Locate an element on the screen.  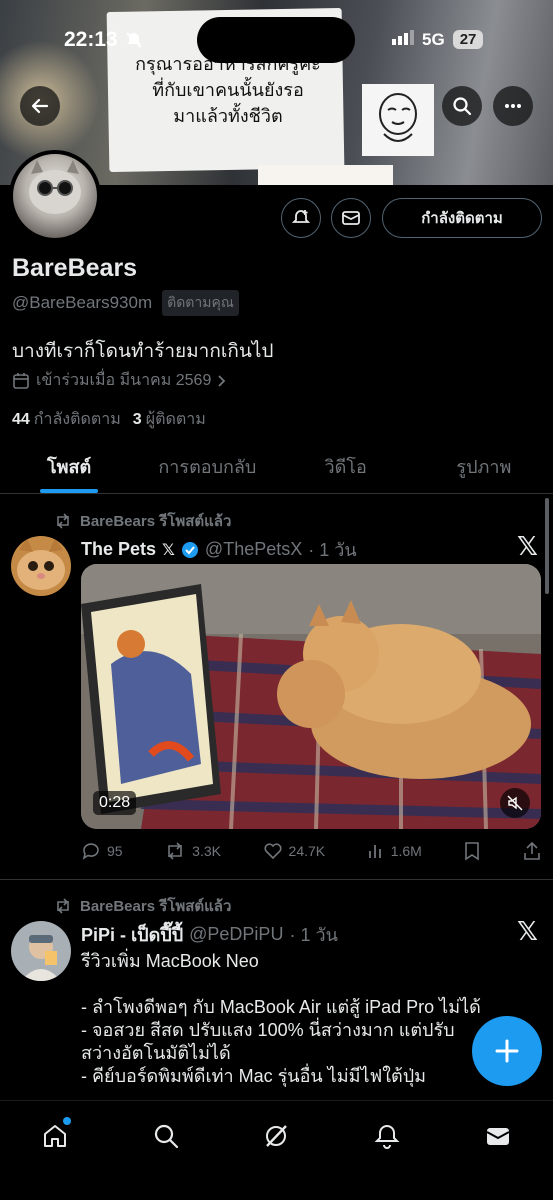
bookmark-button is located at coordinates (472, 851).